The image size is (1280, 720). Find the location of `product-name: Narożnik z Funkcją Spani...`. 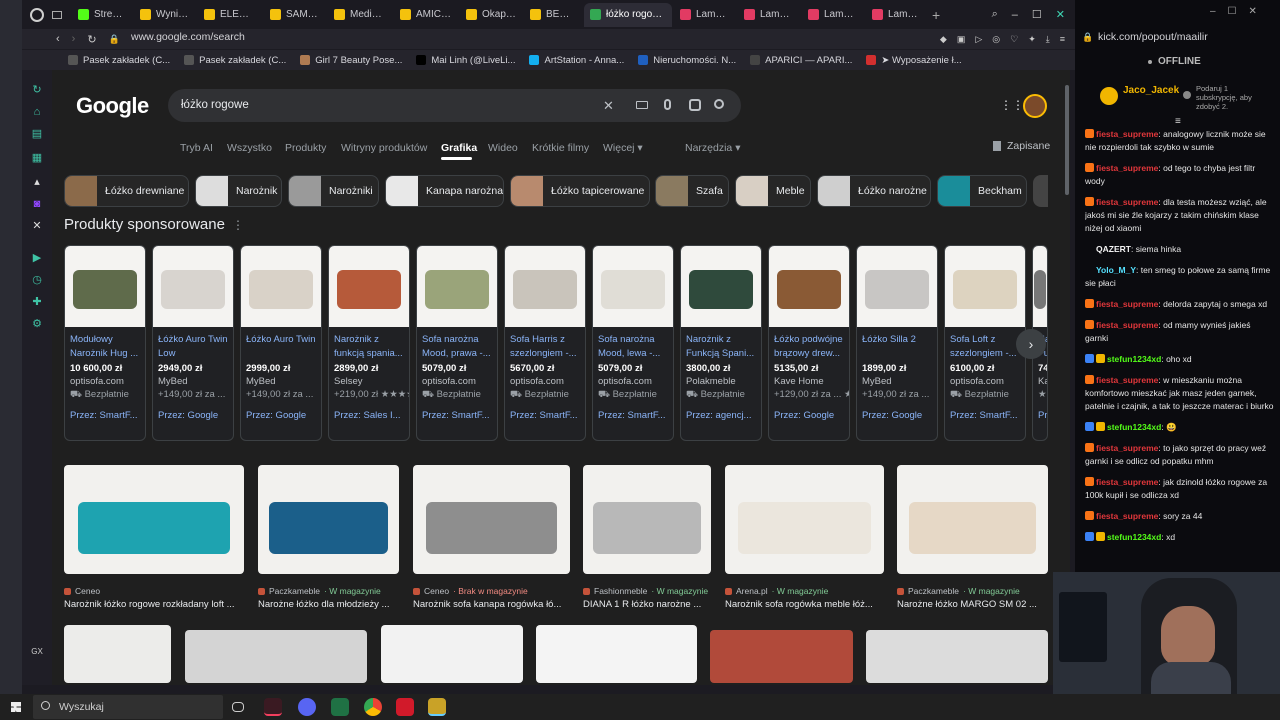

product-name: Narożnik z Funkcją Spani... is located at coordinates (721, 344).